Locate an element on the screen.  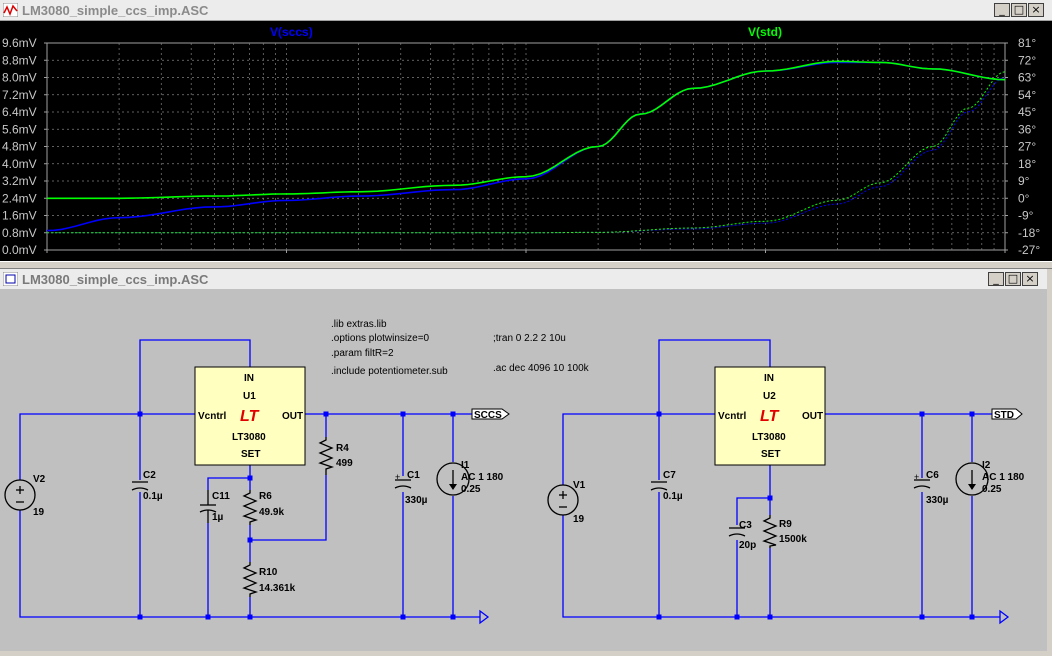
c2-name: C2 is located at coordinates (149, 475).